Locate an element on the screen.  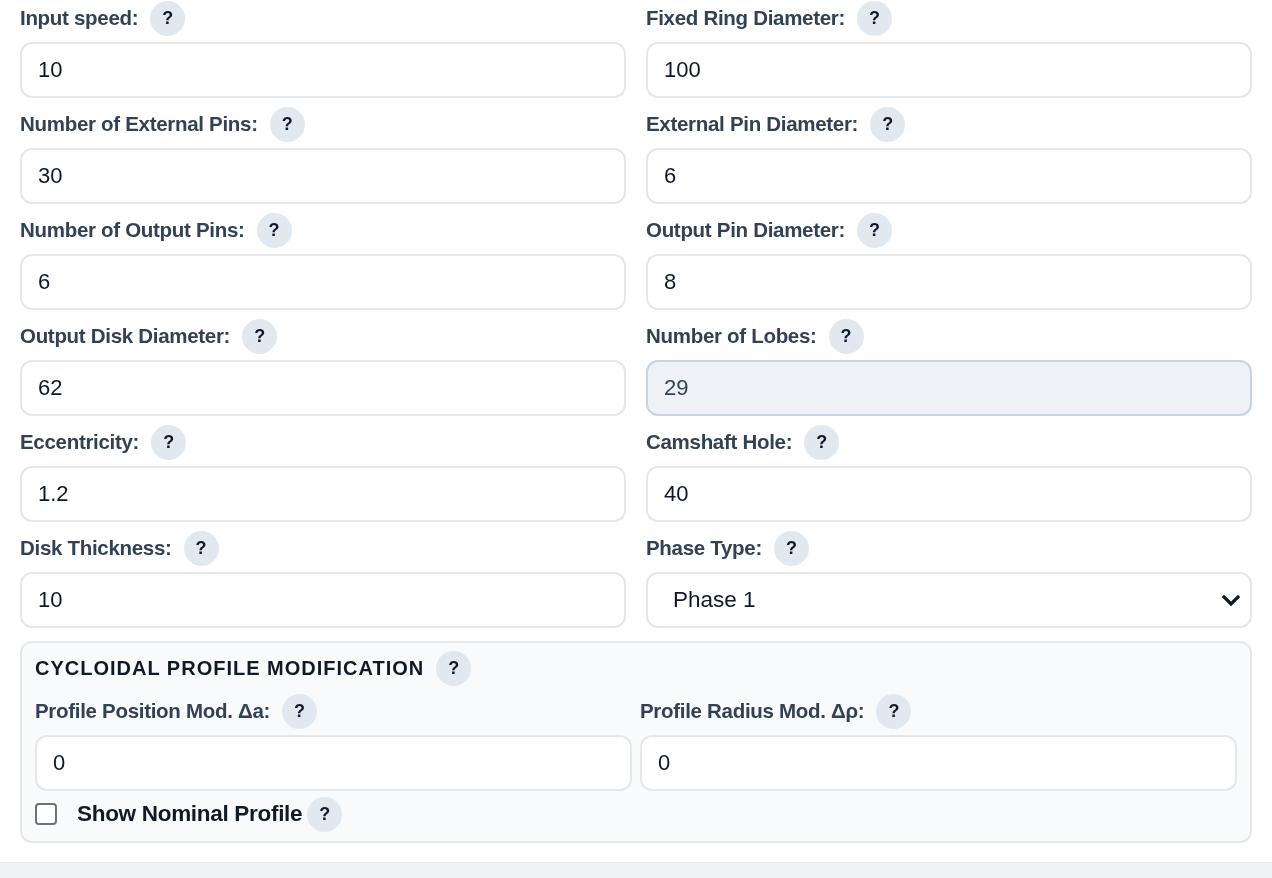
text-field: 30 is located at coordinates (323, 176).